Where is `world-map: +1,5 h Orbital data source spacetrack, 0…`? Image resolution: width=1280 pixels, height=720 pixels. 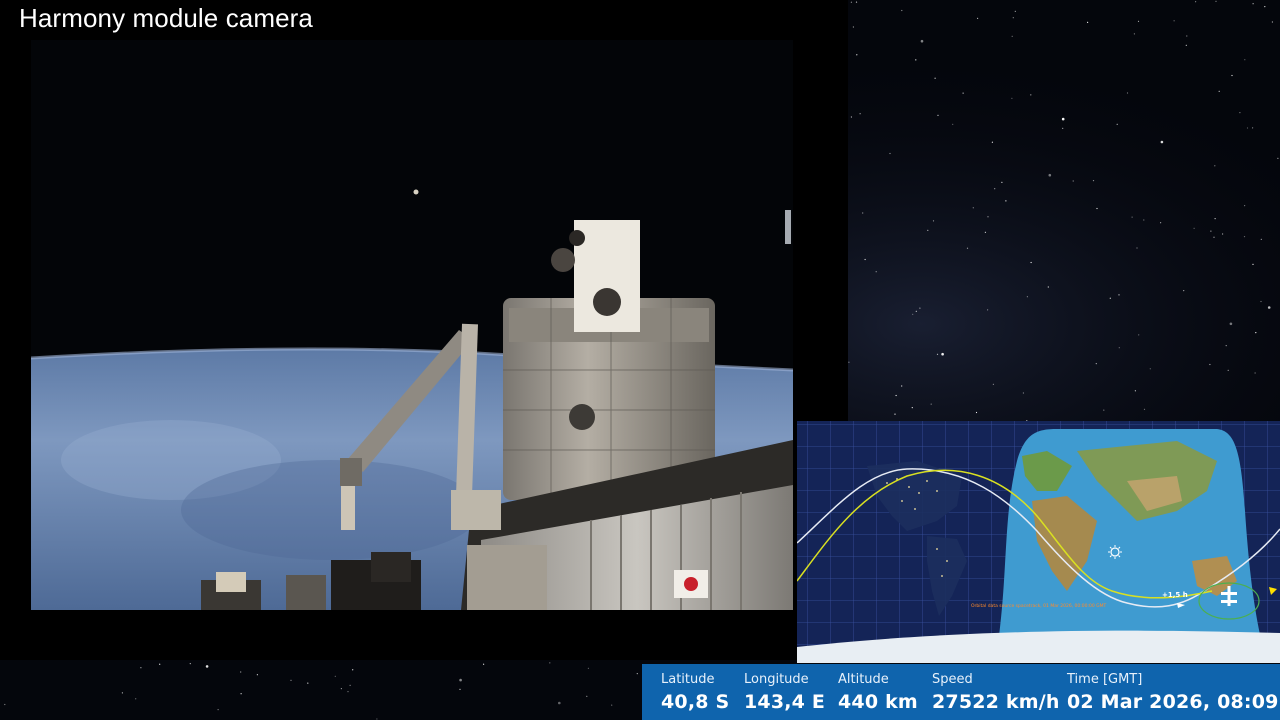
world-map: +1,5 h Orbital data source spacetrack, 0… is located at coordinates (1038, 542).